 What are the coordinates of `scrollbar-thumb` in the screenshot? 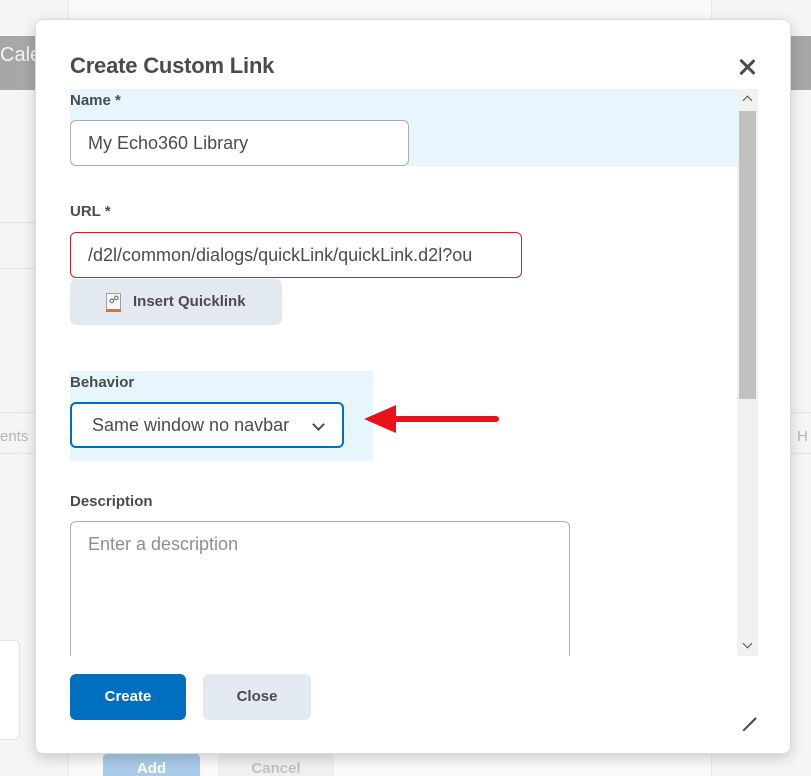 It's located at (747, 255).